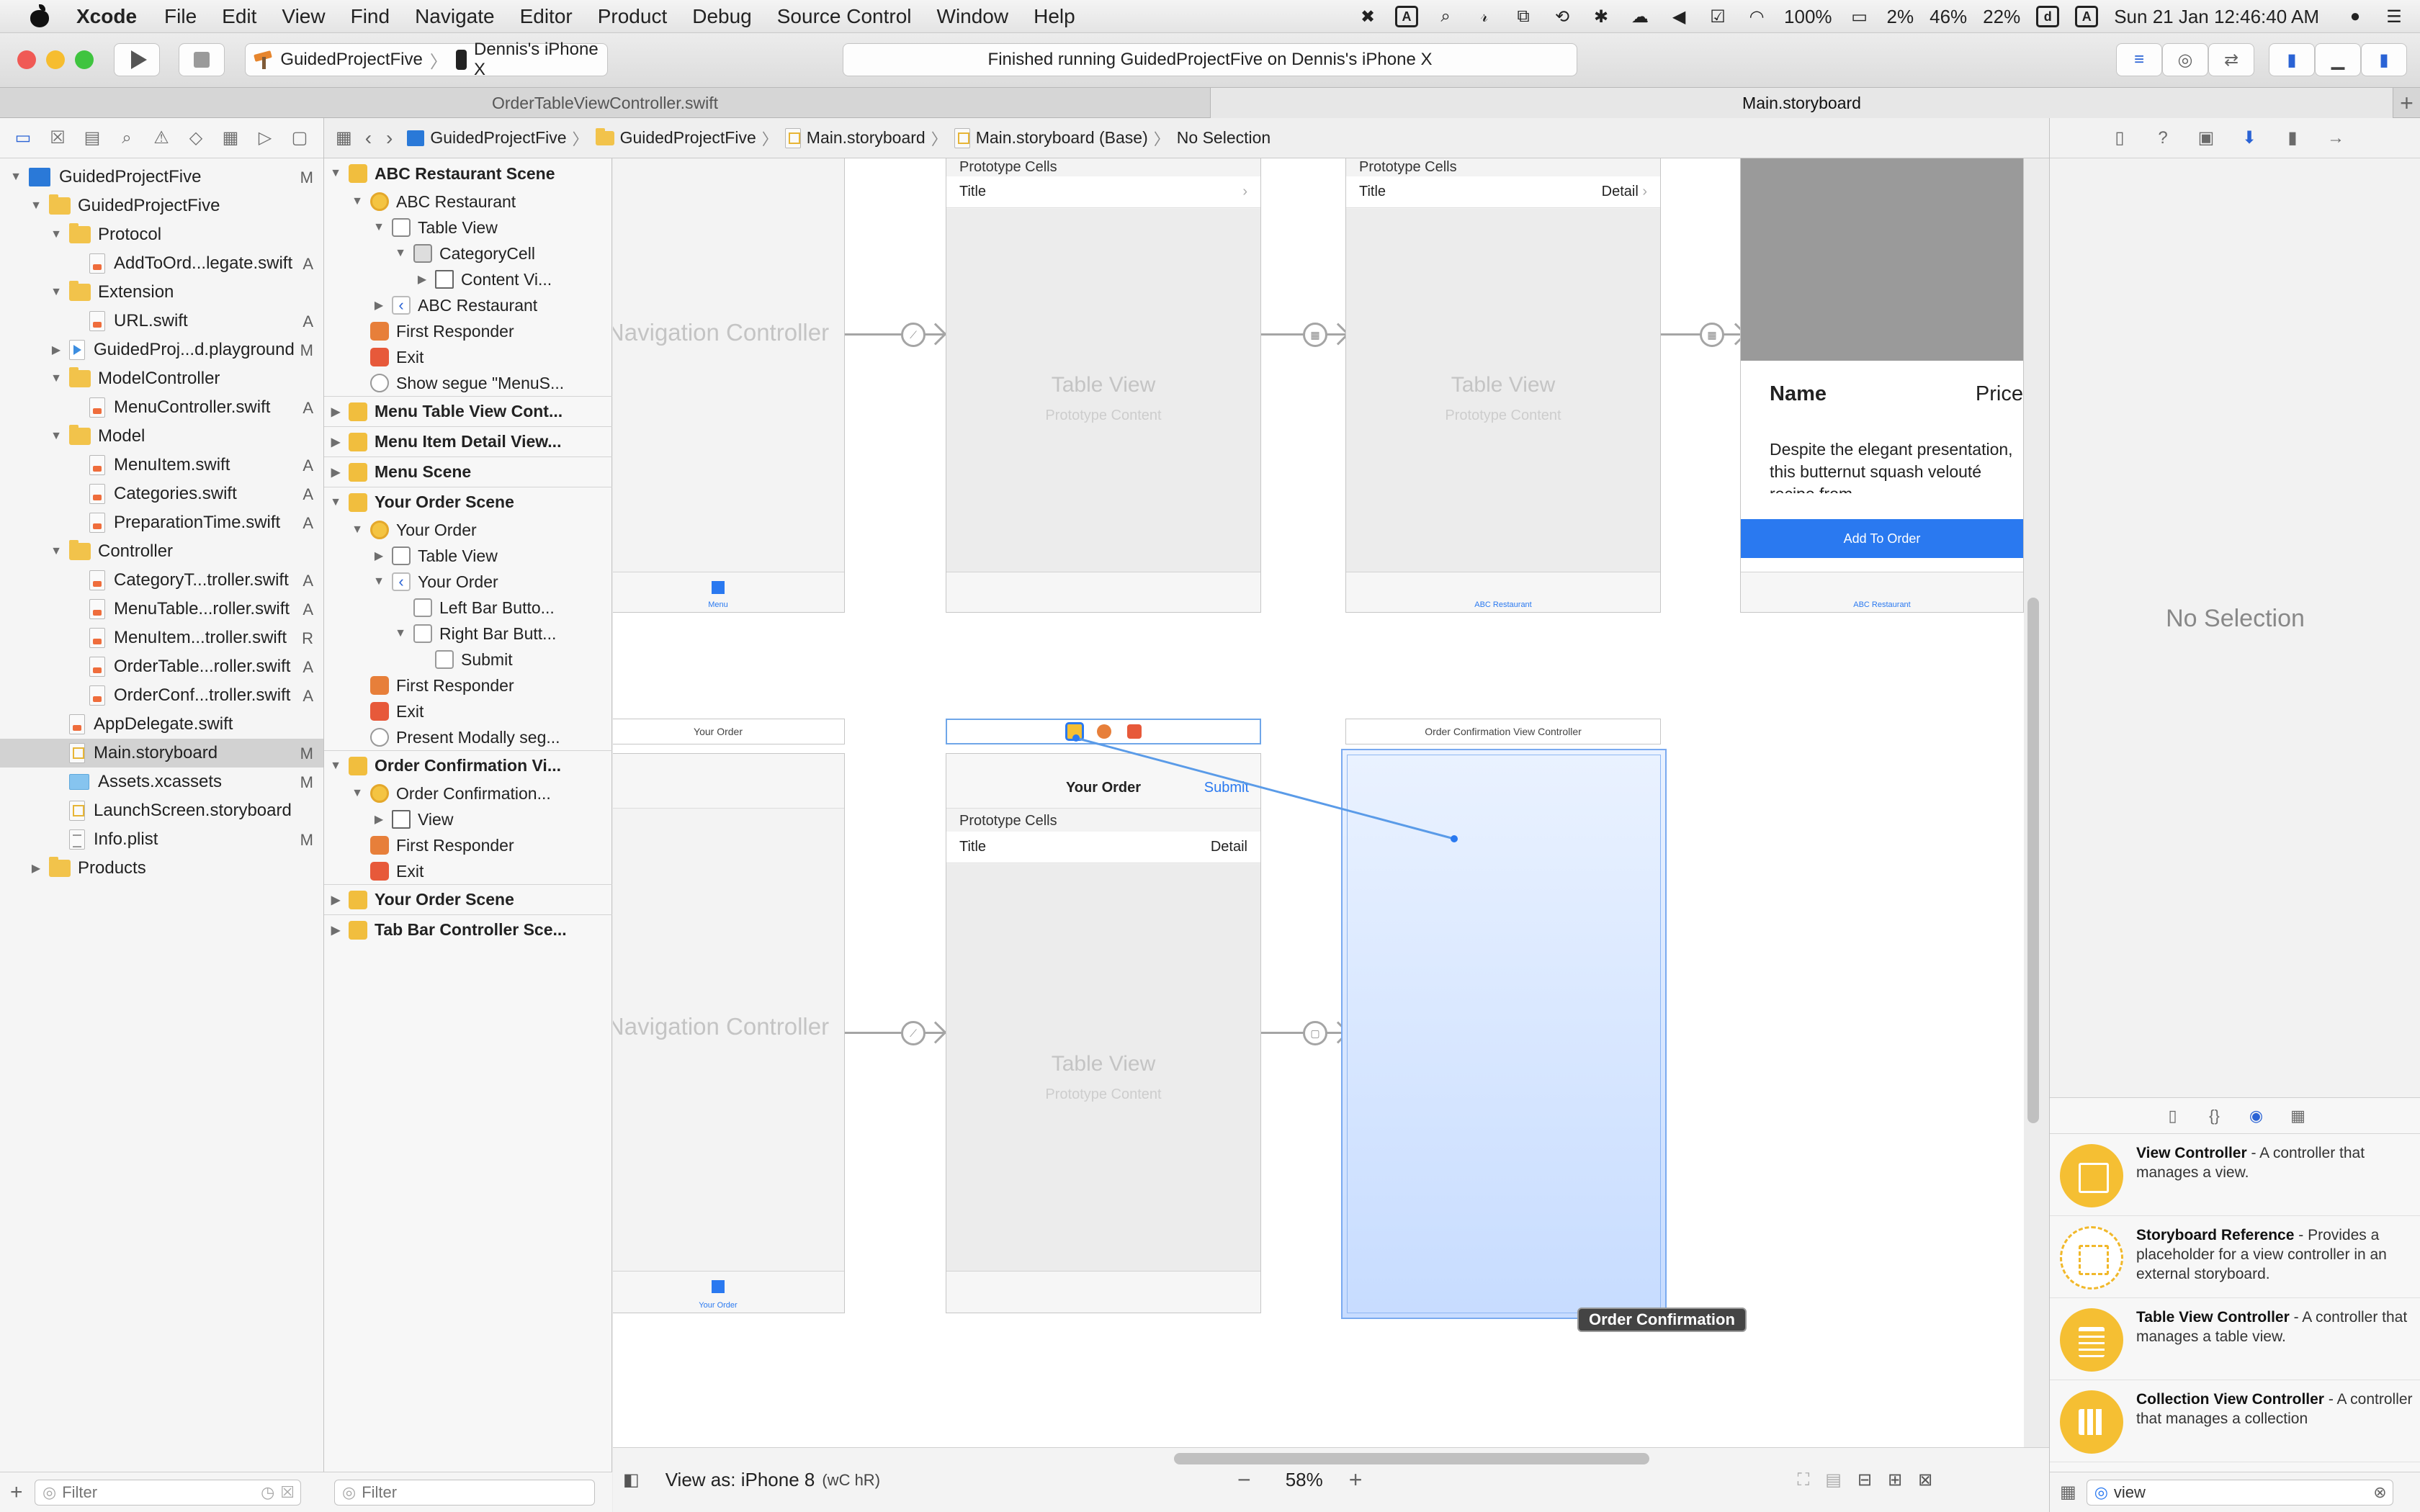 This screenshot has height=1512, width=2420. I want to click on outline-item: Exit, so click(468, 871).